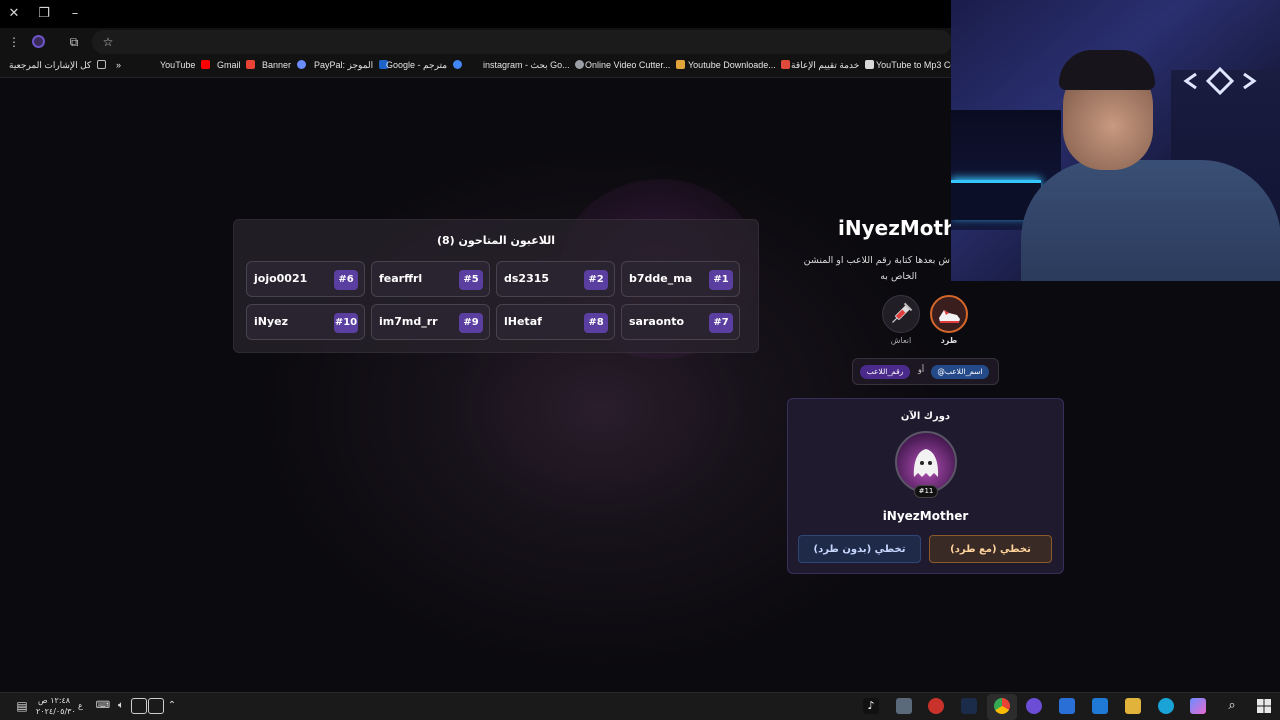  I want to click on site-icon, so click(869, 64).